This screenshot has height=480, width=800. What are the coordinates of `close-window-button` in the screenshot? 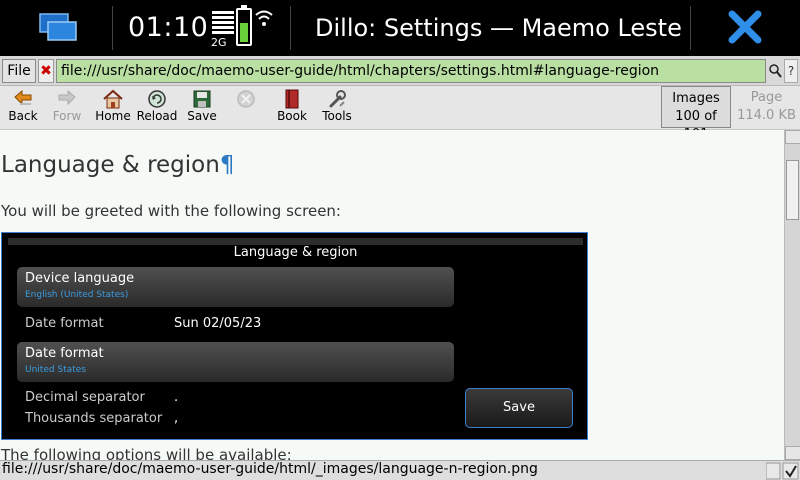 It's located at (759, 28).